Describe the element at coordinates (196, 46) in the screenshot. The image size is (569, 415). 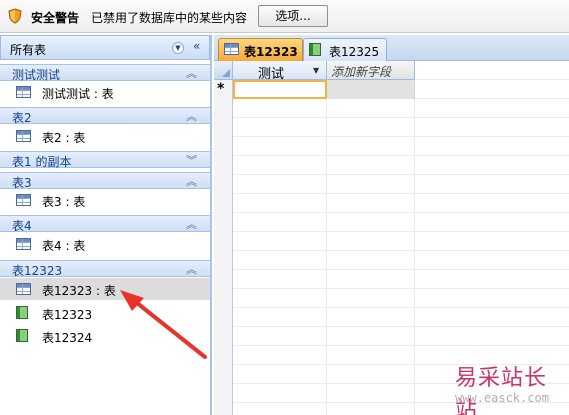
I see `collapse-pane-icon: «` at that location.